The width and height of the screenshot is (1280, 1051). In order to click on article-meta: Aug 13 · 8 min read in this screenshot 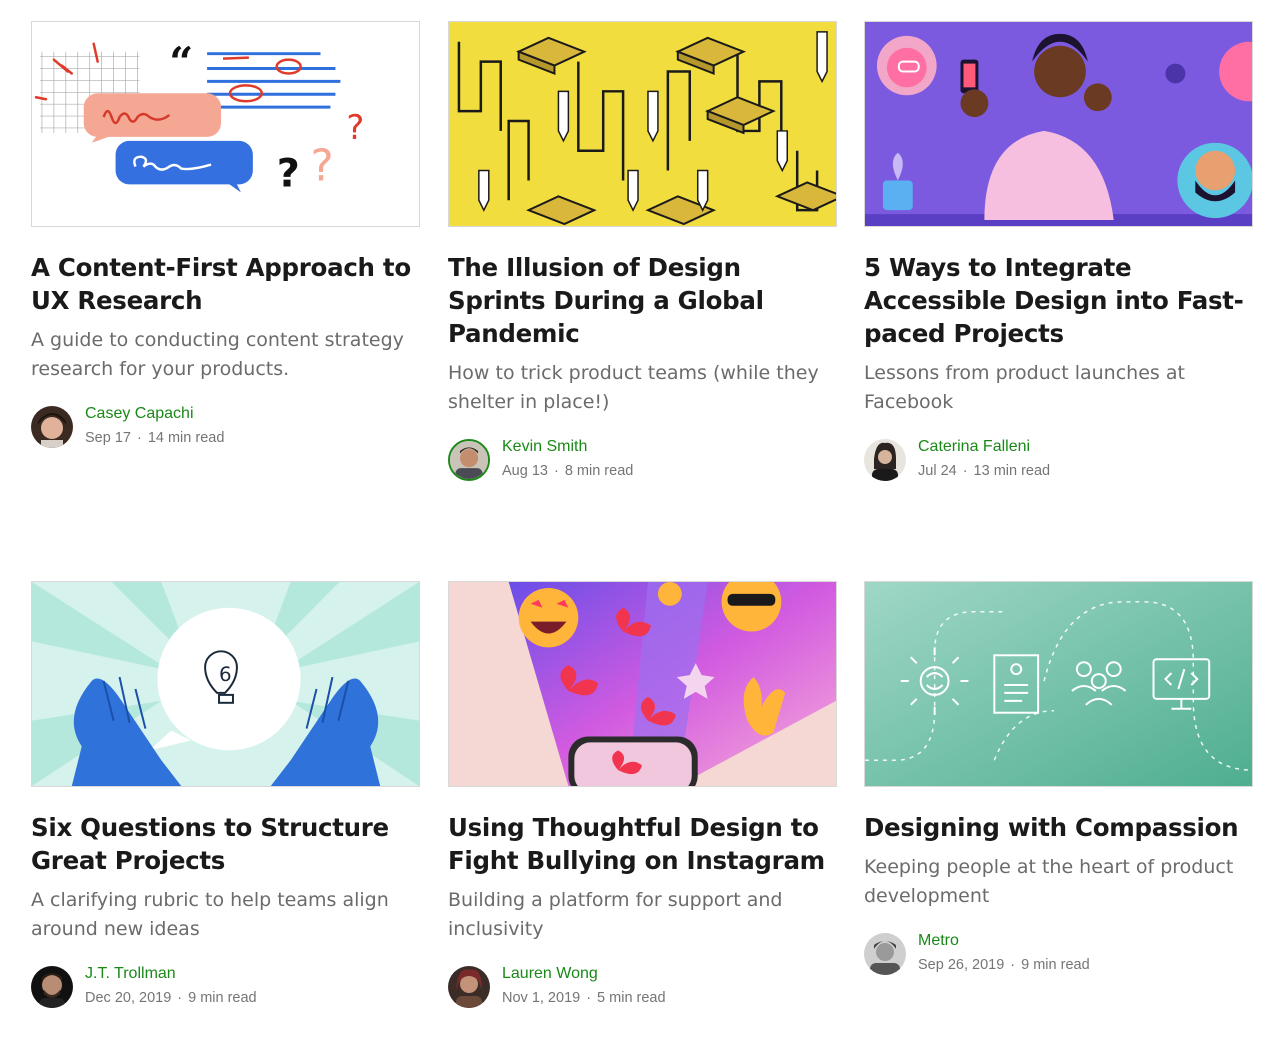, I will do `click(567, 471)`.